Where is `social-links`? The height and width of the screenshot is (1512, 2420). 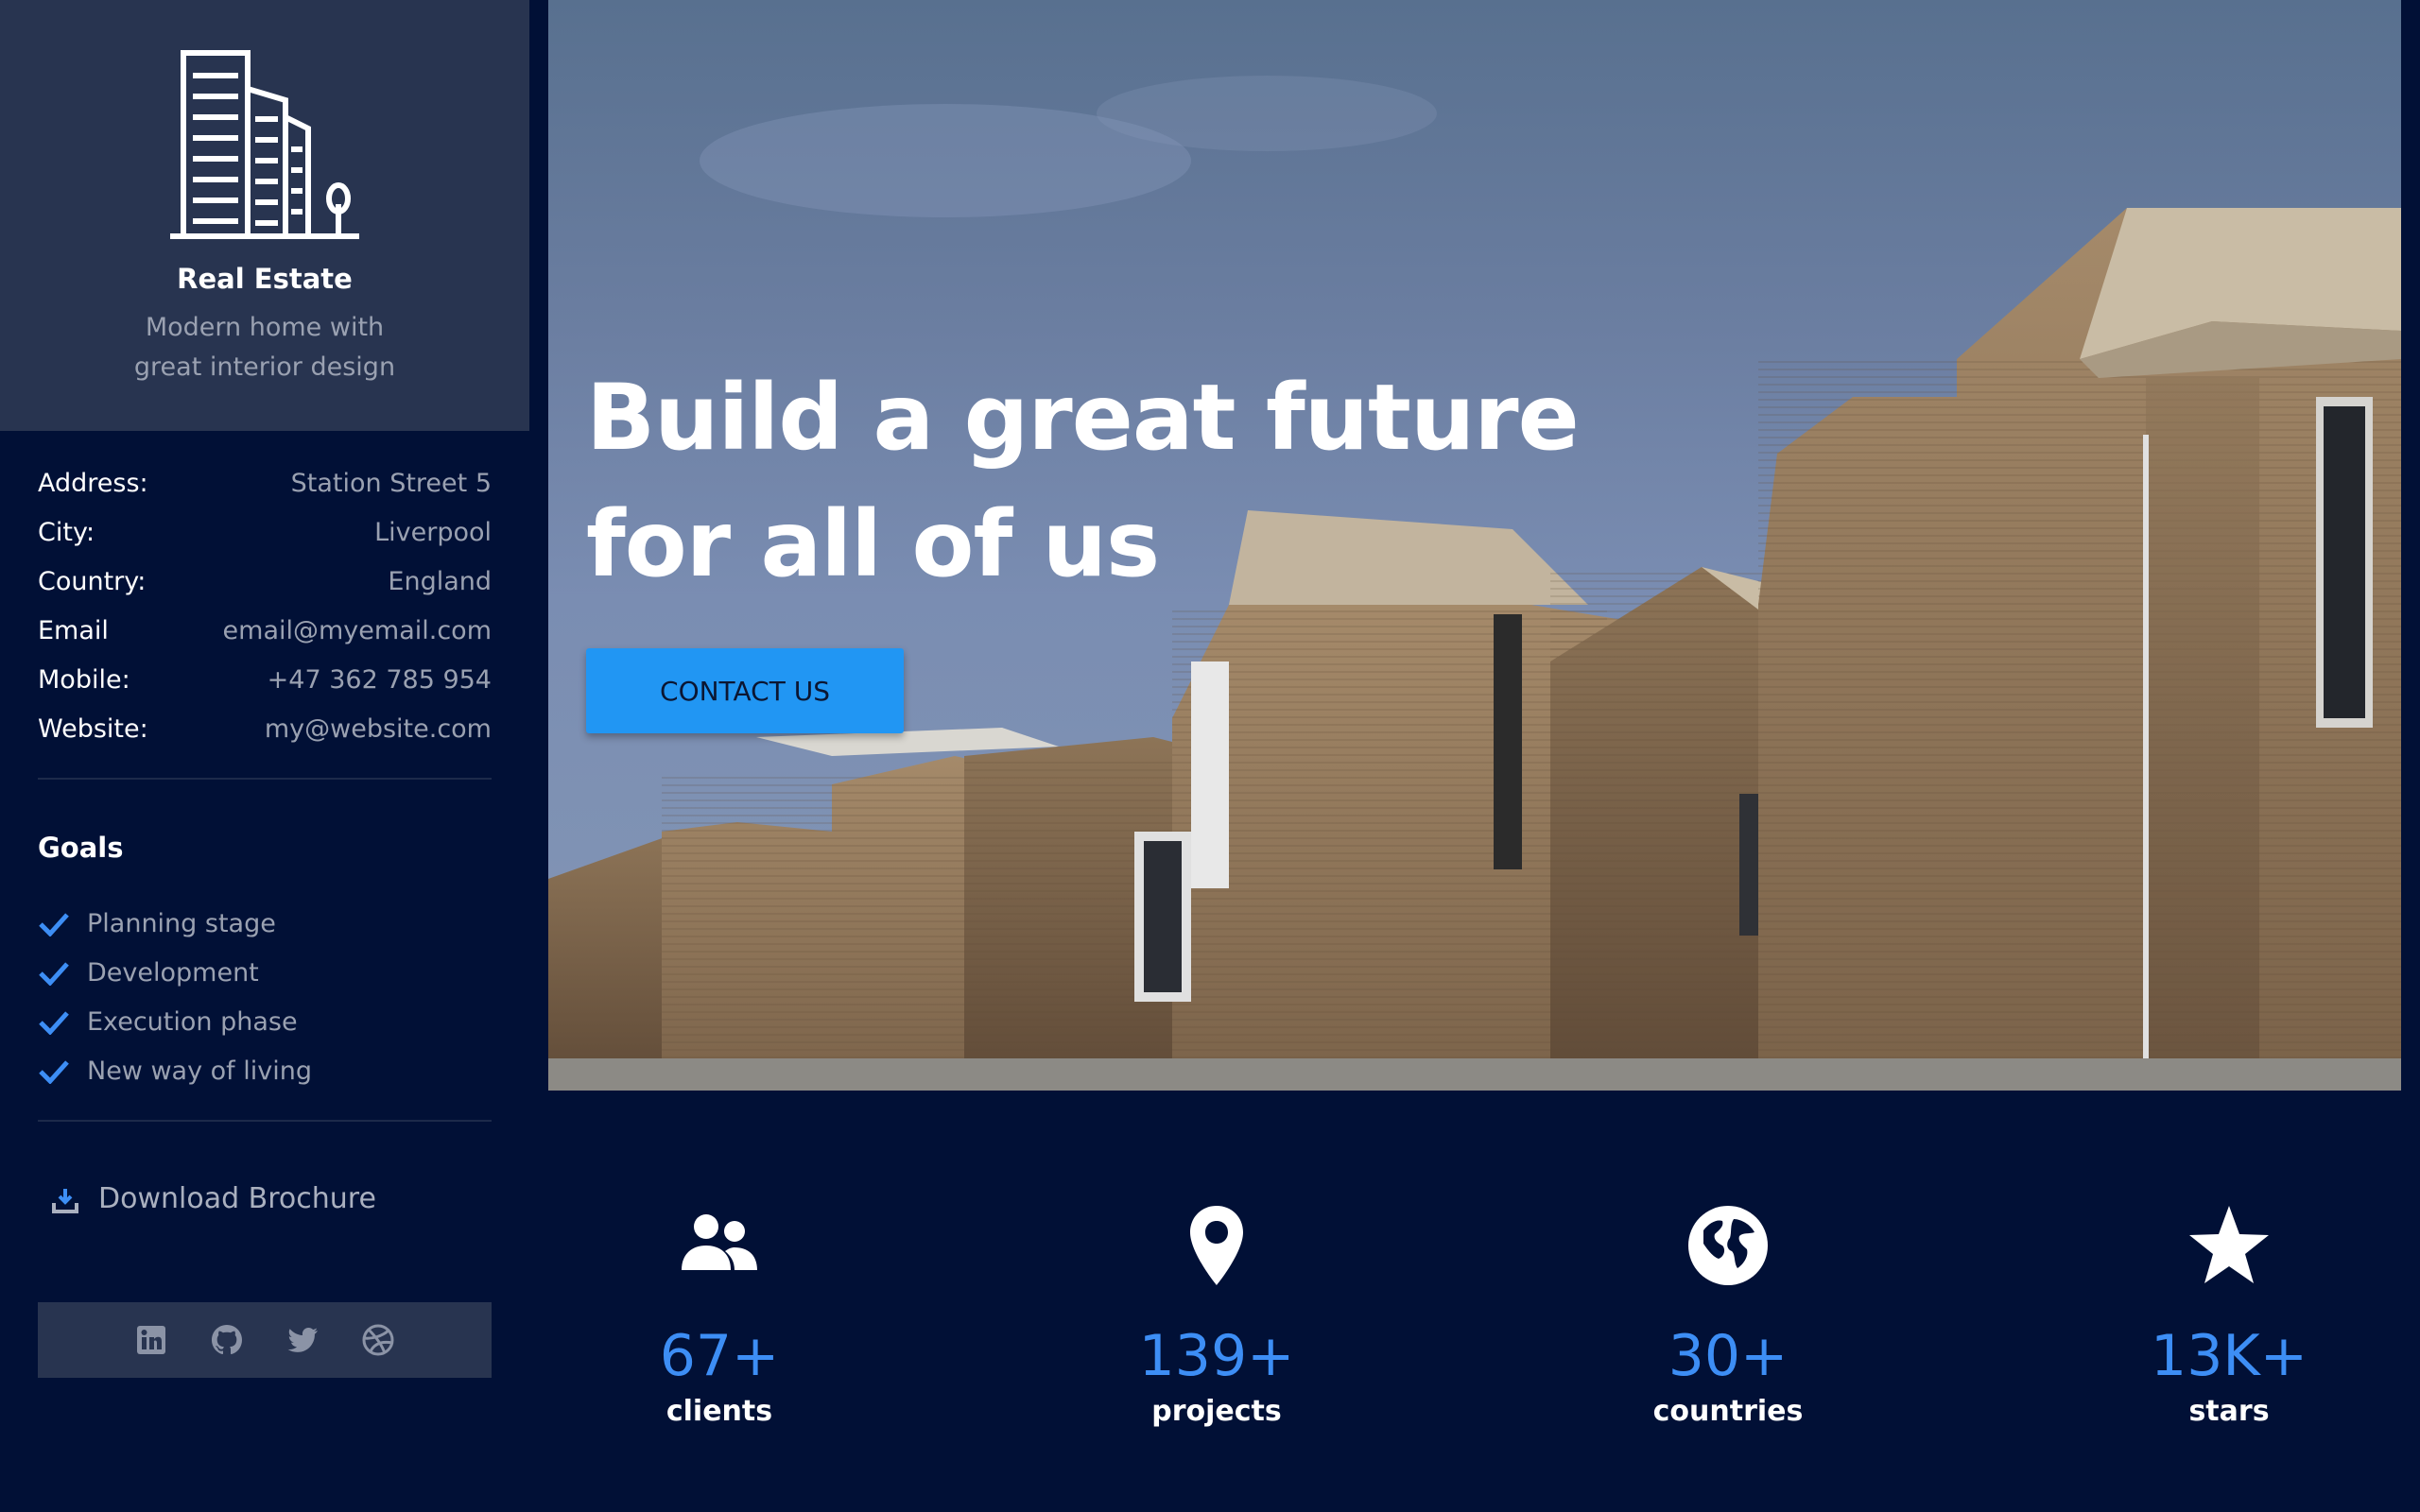
social-links is located at coordinates (265, 1340).